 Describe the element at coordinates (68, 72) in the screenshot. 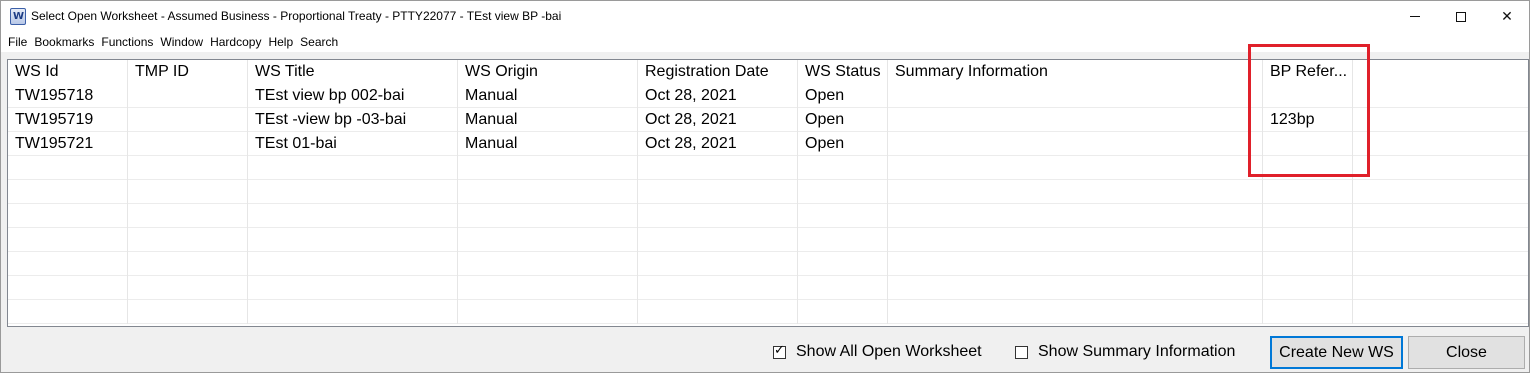

I see `column-header-ws-id: WS Id` at that location.